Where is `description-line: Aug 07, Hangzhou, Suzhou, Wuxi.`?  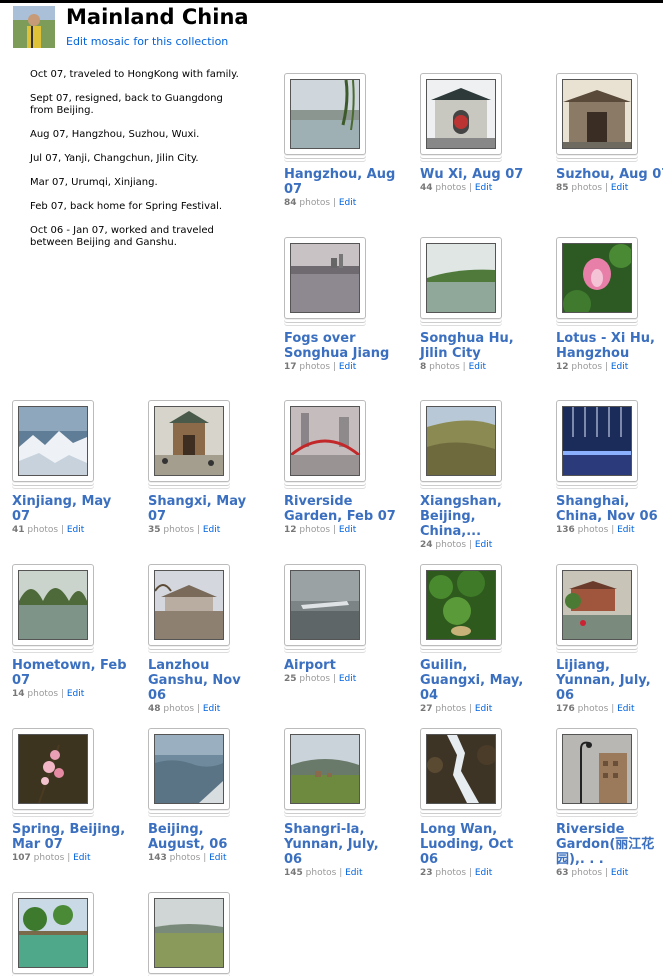 description-line: Aug 07, Hangzhou, Suzhou, Wuxi. is located at coordinates (115, 134).